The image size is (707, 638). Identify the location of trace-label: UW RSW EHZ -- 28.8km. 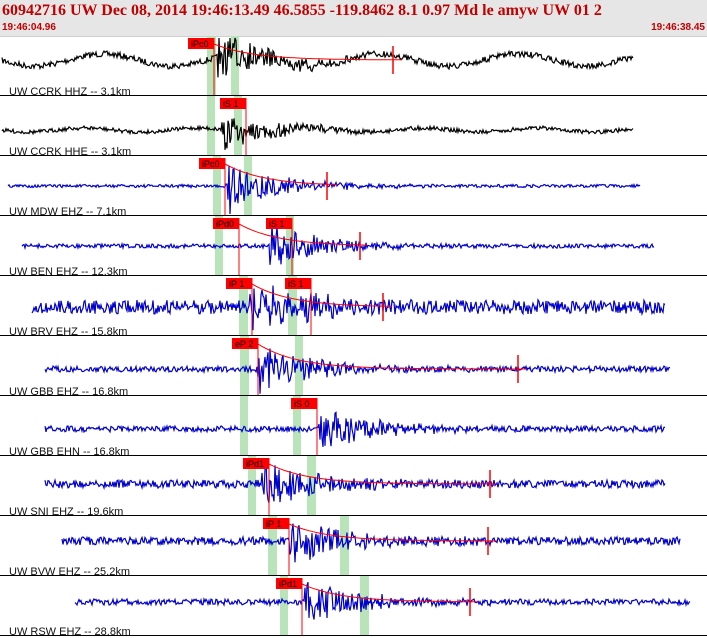
(70, 632).